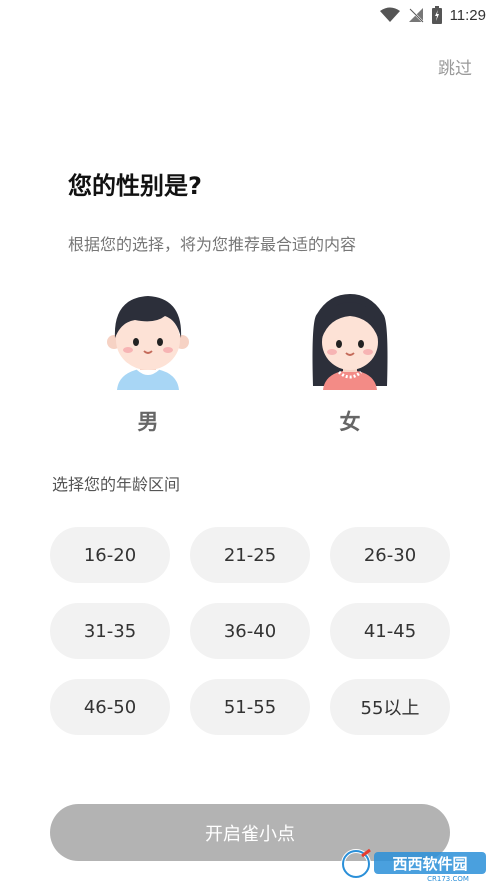 This screenshot has height=888, width=500. Describe the element at coordinates (110, 707) in the screenshot. I see `age-option-46-50: 46-50` at that location.